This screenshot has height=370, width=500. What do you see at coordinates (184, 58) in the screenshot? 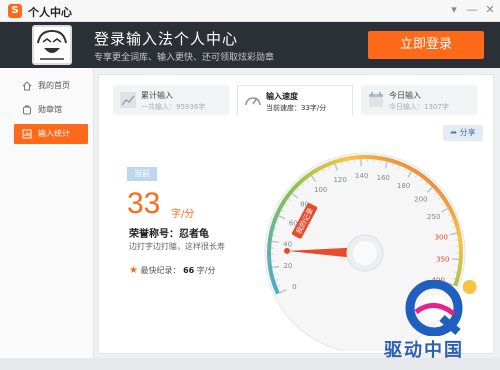
I see `banner-subtitle: 专享更全词库、输入更快、还可领取炫彩勋章` at bounding box center [184, 58].